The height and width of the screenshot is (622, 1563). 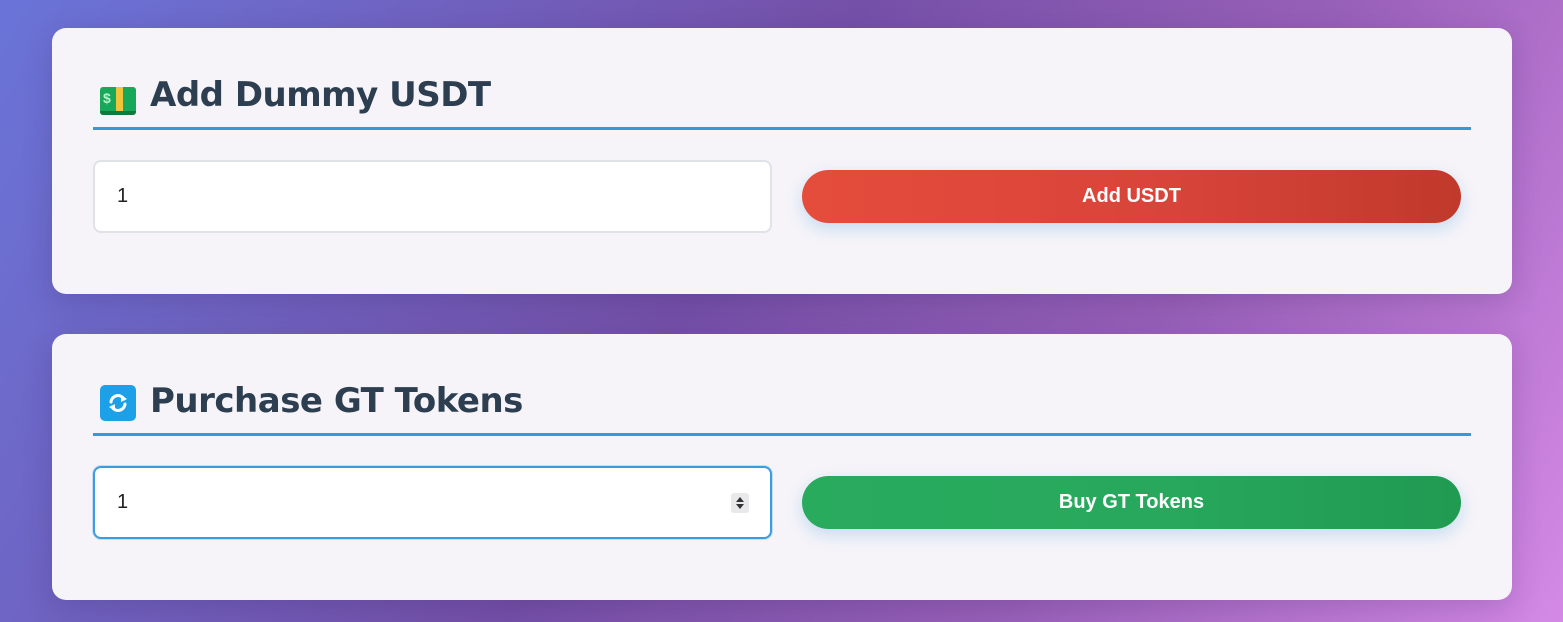 I want to click on add-usdt-title: Add Dummy USDT, so click(x=320, y=95).